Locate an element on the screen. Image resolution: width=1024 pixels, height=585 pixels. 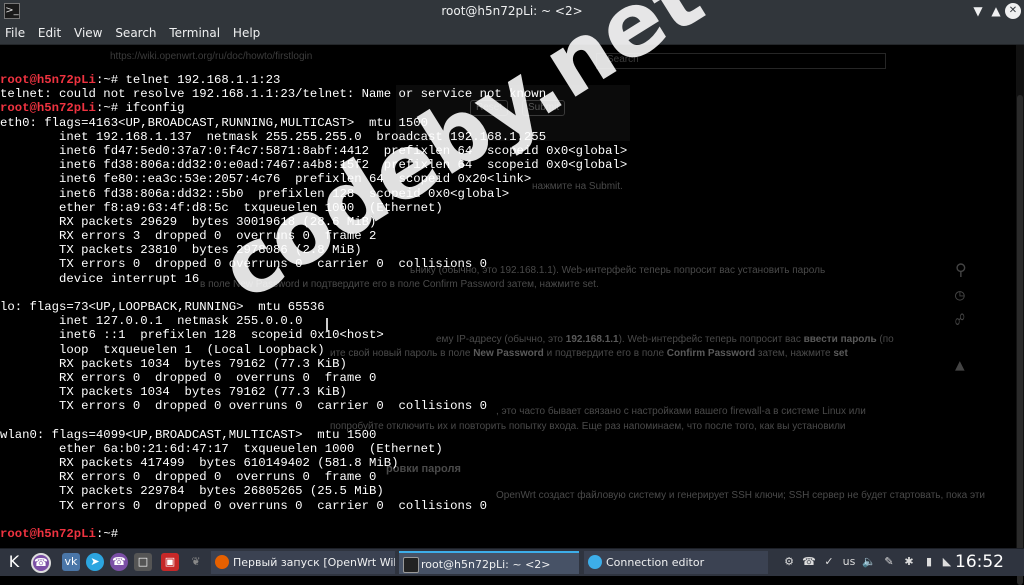
close-icon: ✕ is located at coordinates (1013, 11).